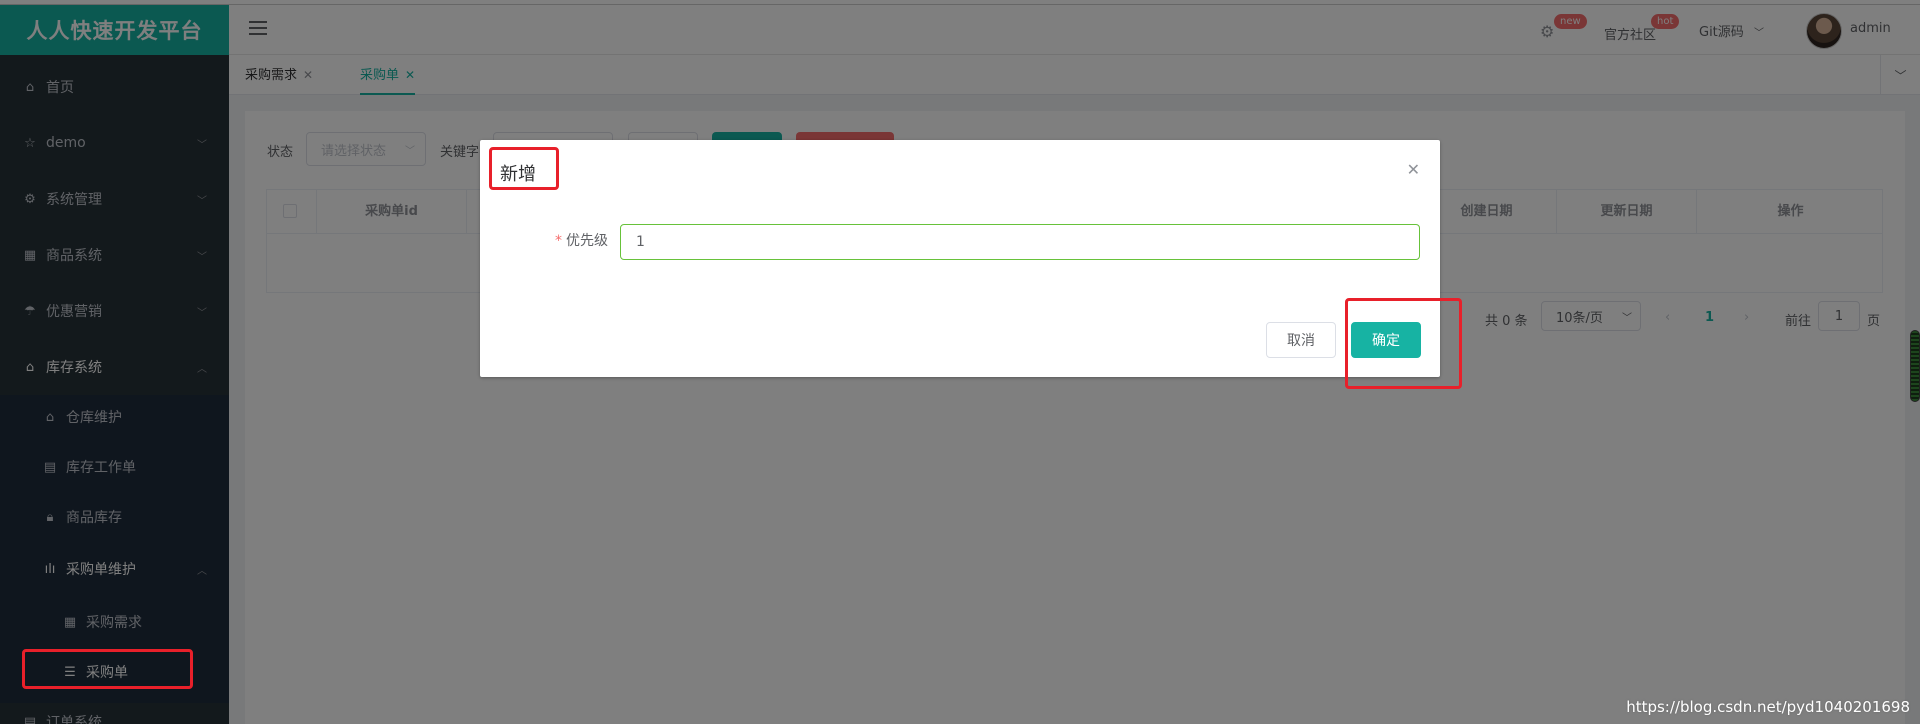  I want to click on priority-input, so click(1020, 242).